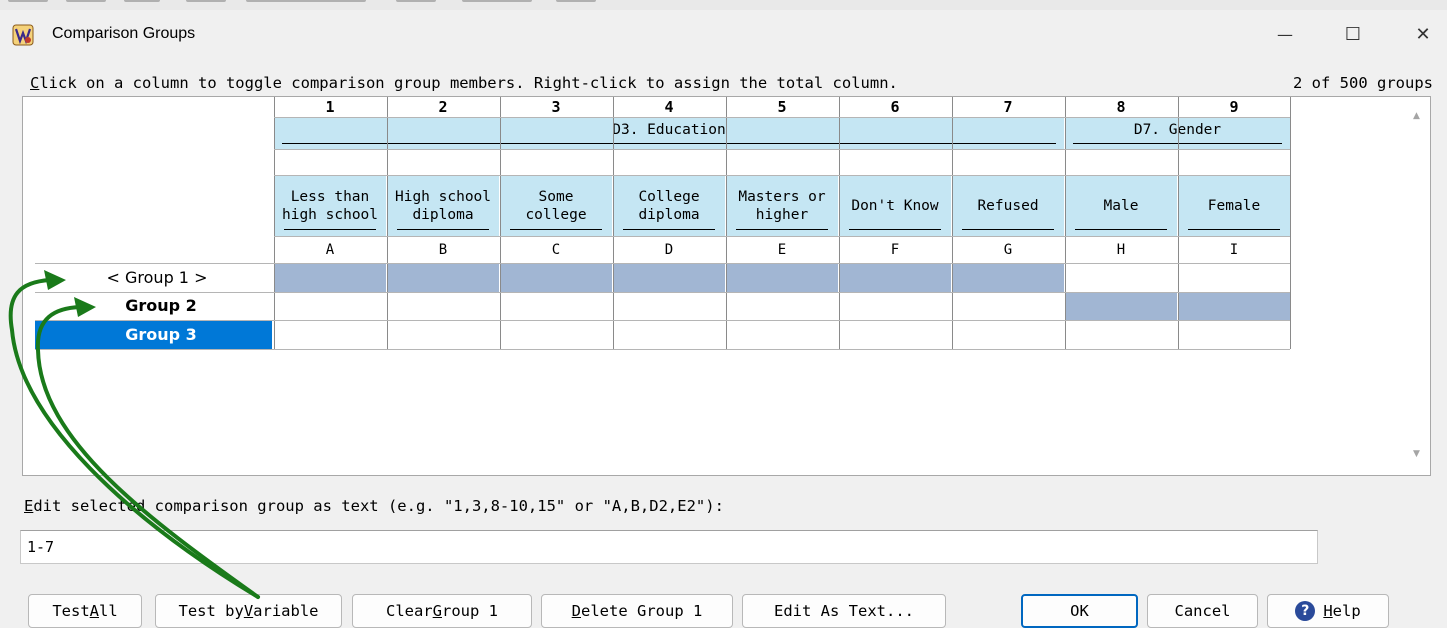  I want to click on group-label: Group 3, so click(143, 334).